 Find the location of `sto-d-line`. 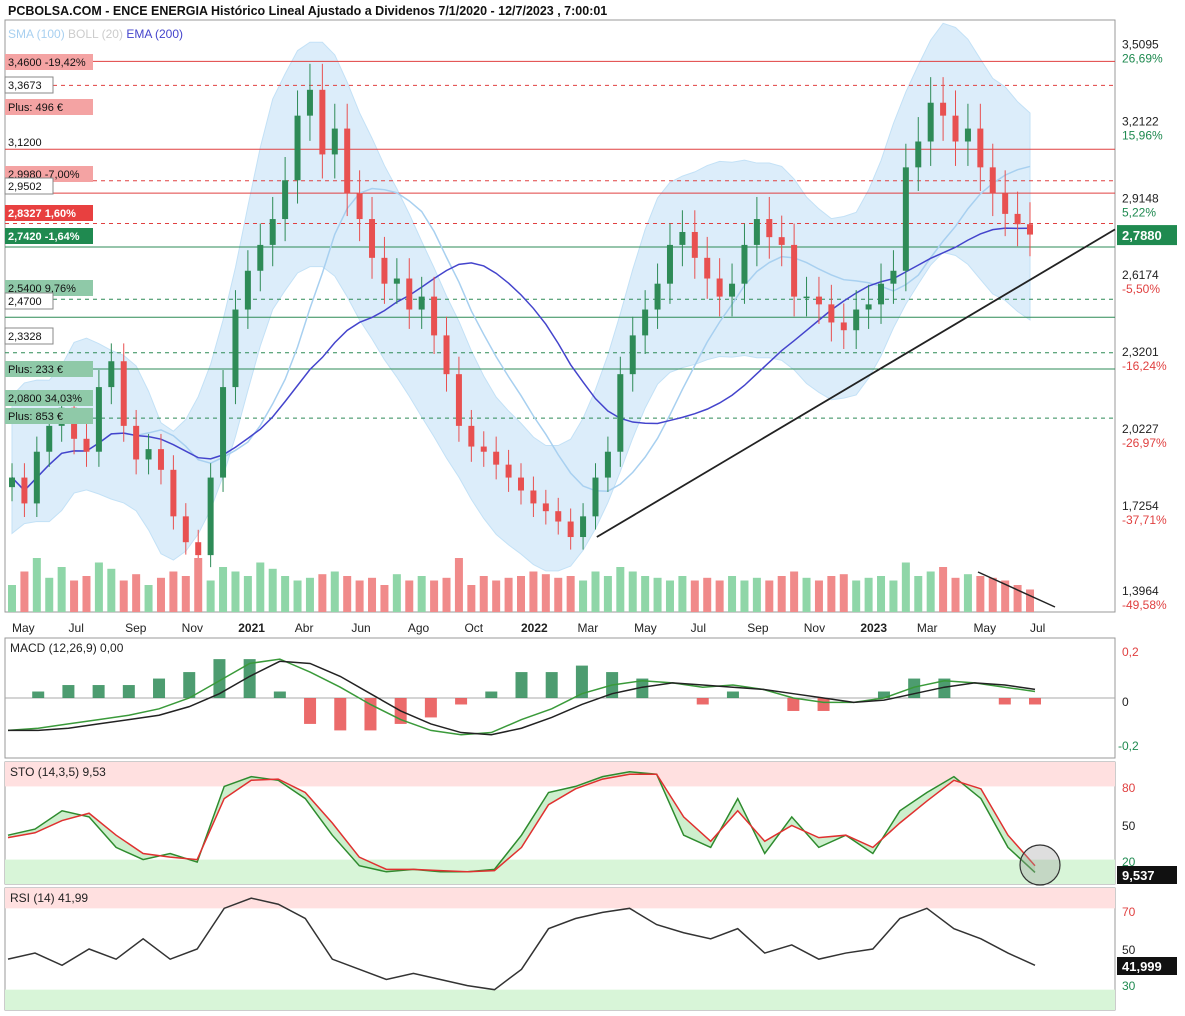

sto-d-line is located at coordinates (521, 823).